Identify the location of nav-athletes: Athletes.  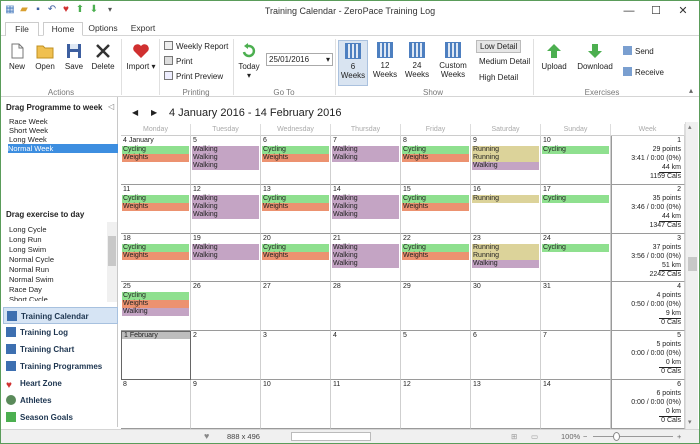
(60, 400).